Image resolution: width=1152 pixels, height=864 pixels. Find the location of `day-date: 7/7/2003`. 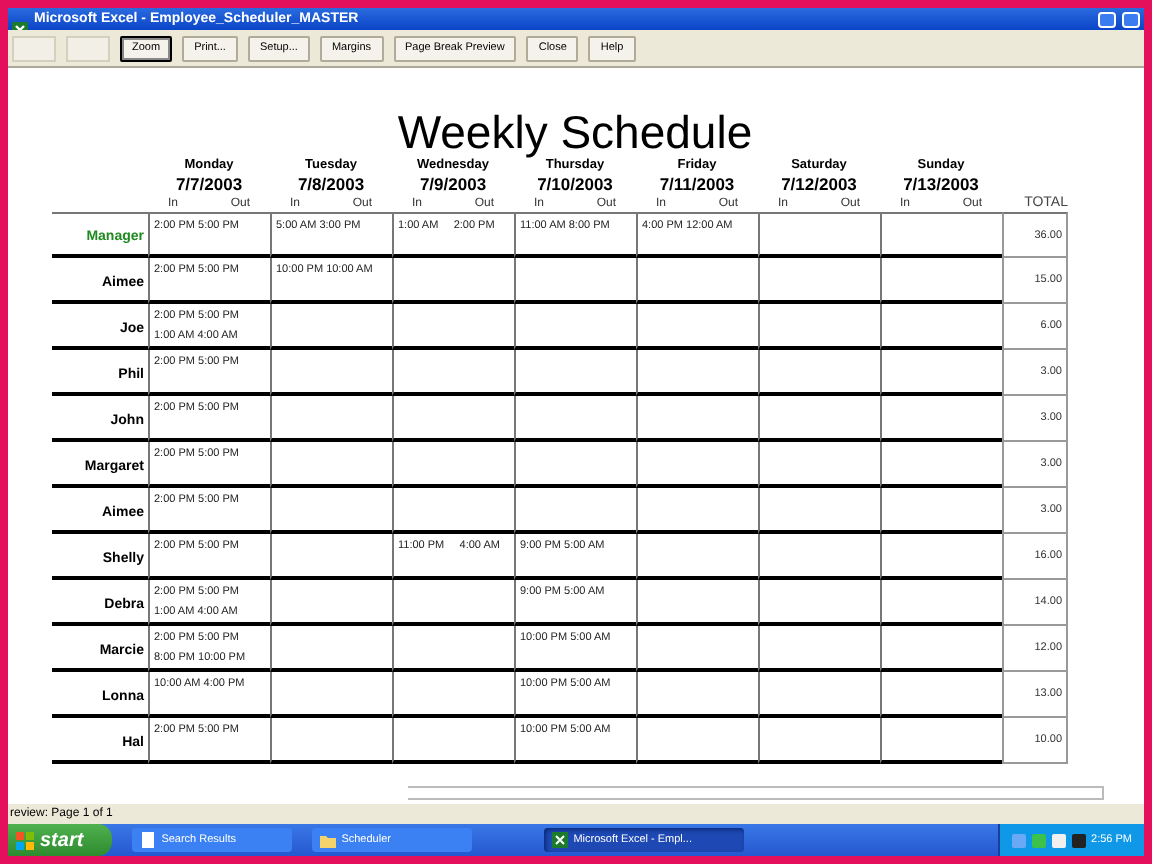

day-date: 7/7/2003 is located at coordinates (209, 185).